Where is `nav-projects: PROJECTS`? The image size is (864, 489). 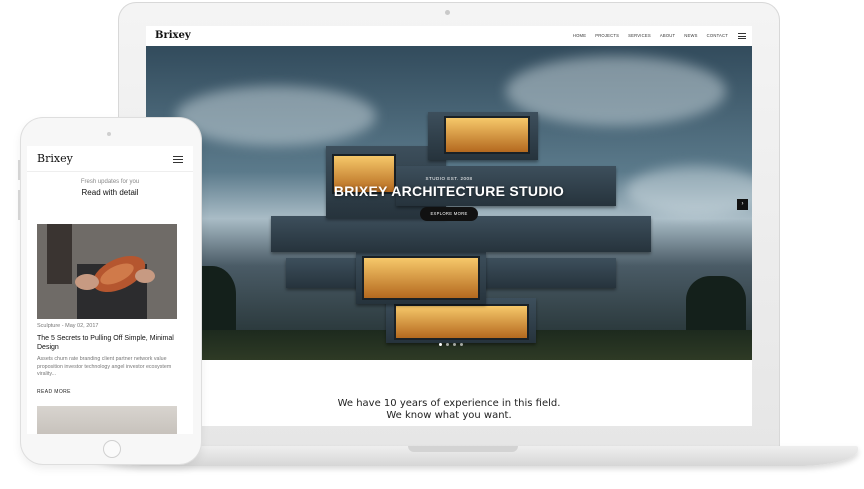
nav-projects: PROJECTS is located at coordinates (607, 35).